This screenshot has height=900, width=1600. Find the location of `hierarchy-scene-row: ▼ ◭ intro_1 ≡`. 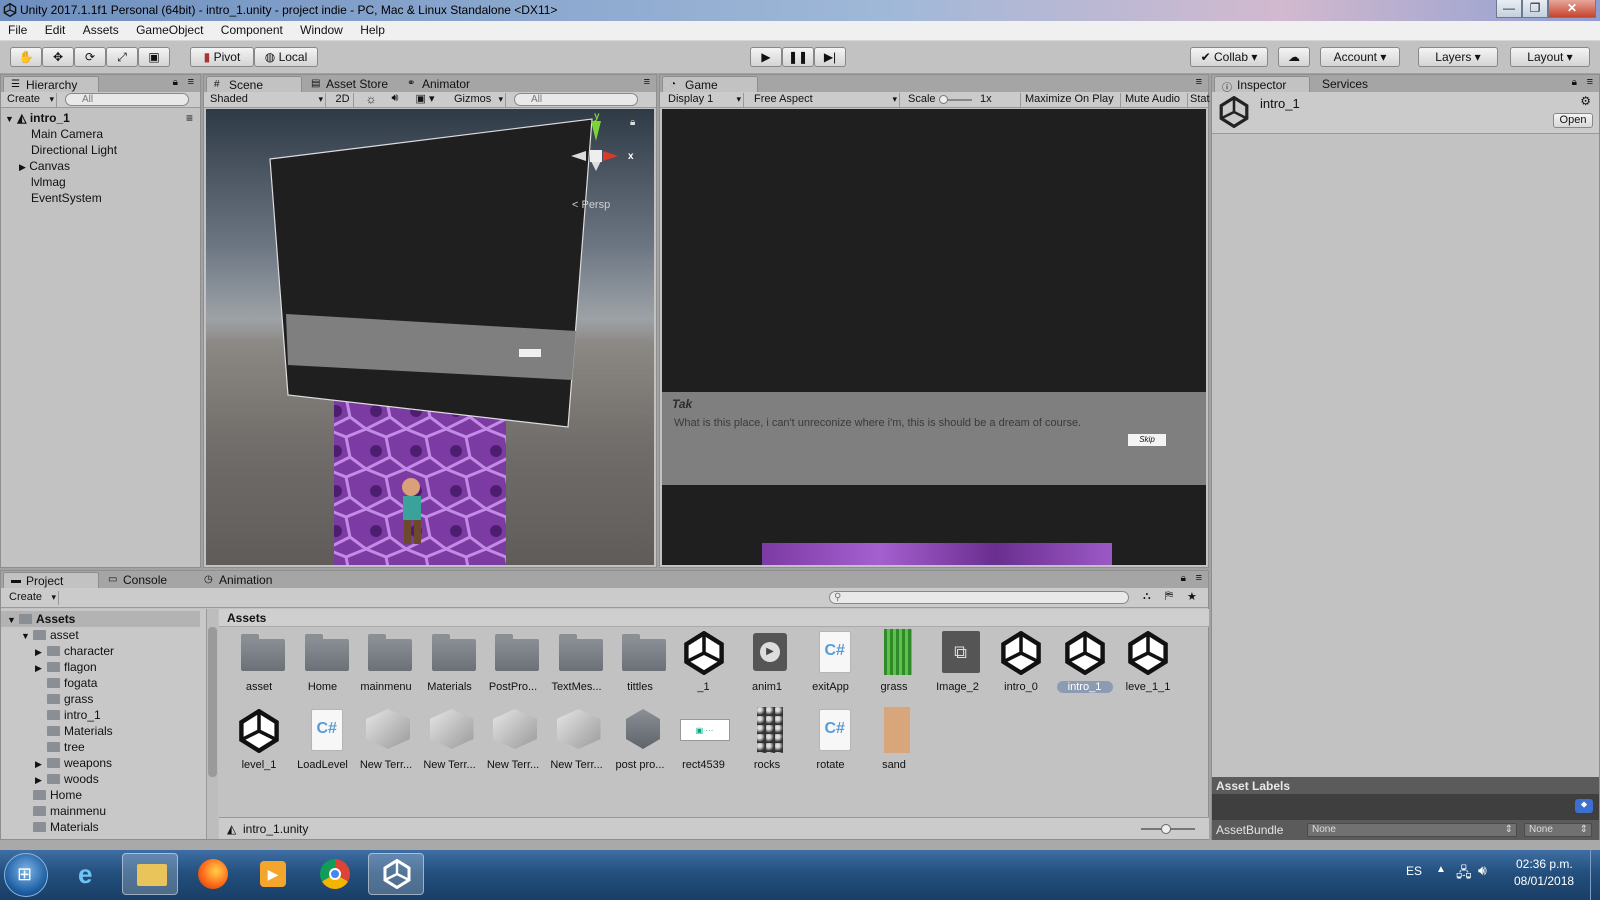

hierarchy-scene-row: ▼ ◭ intro_1 ≡ is located at coordinates (101, 118).